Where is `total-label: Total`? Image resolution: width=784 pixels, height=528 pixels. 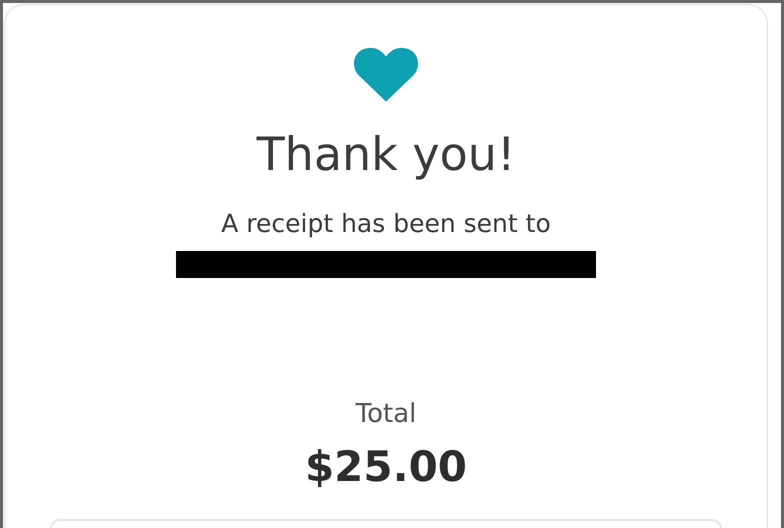 total-label: Total is located at coordinates (386, 414).